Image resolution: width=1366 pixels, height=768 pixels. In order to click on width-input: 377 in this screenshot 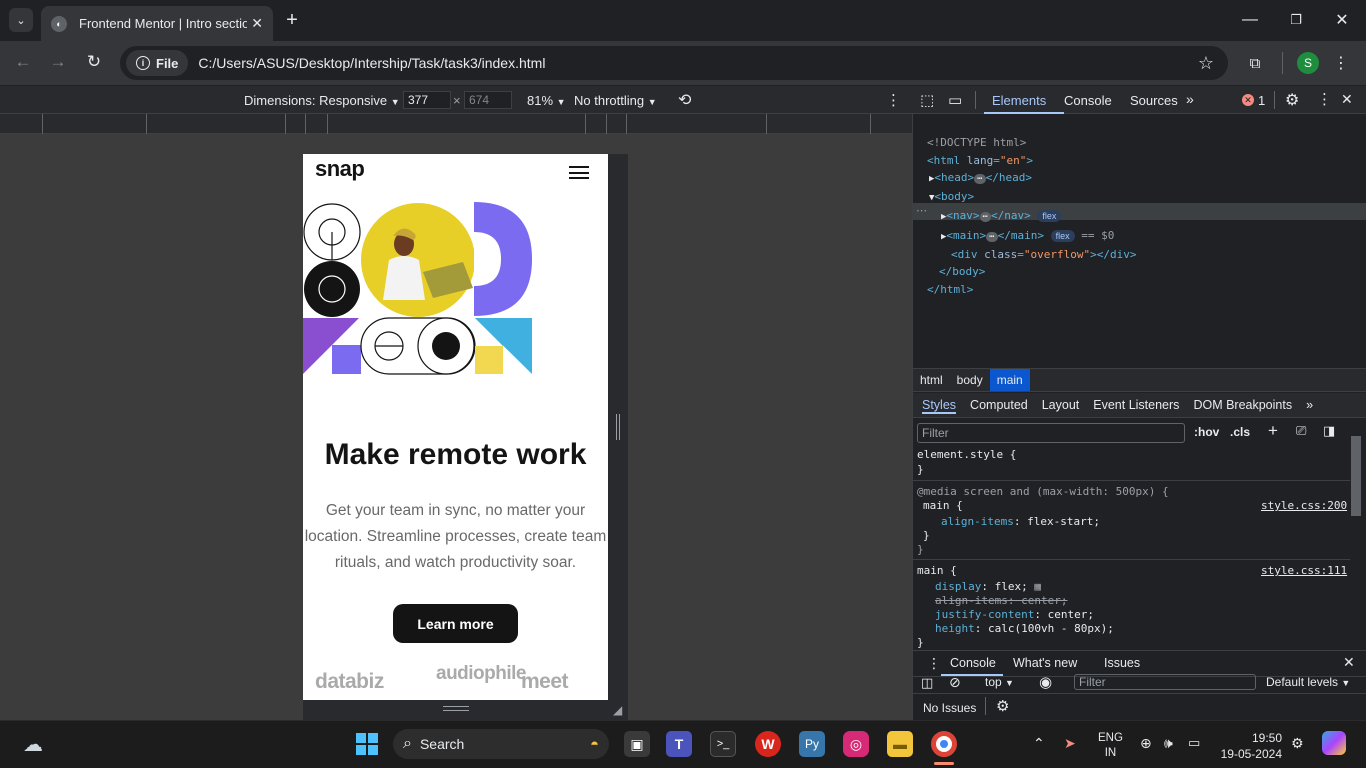, I will do `click(427, 100)`.